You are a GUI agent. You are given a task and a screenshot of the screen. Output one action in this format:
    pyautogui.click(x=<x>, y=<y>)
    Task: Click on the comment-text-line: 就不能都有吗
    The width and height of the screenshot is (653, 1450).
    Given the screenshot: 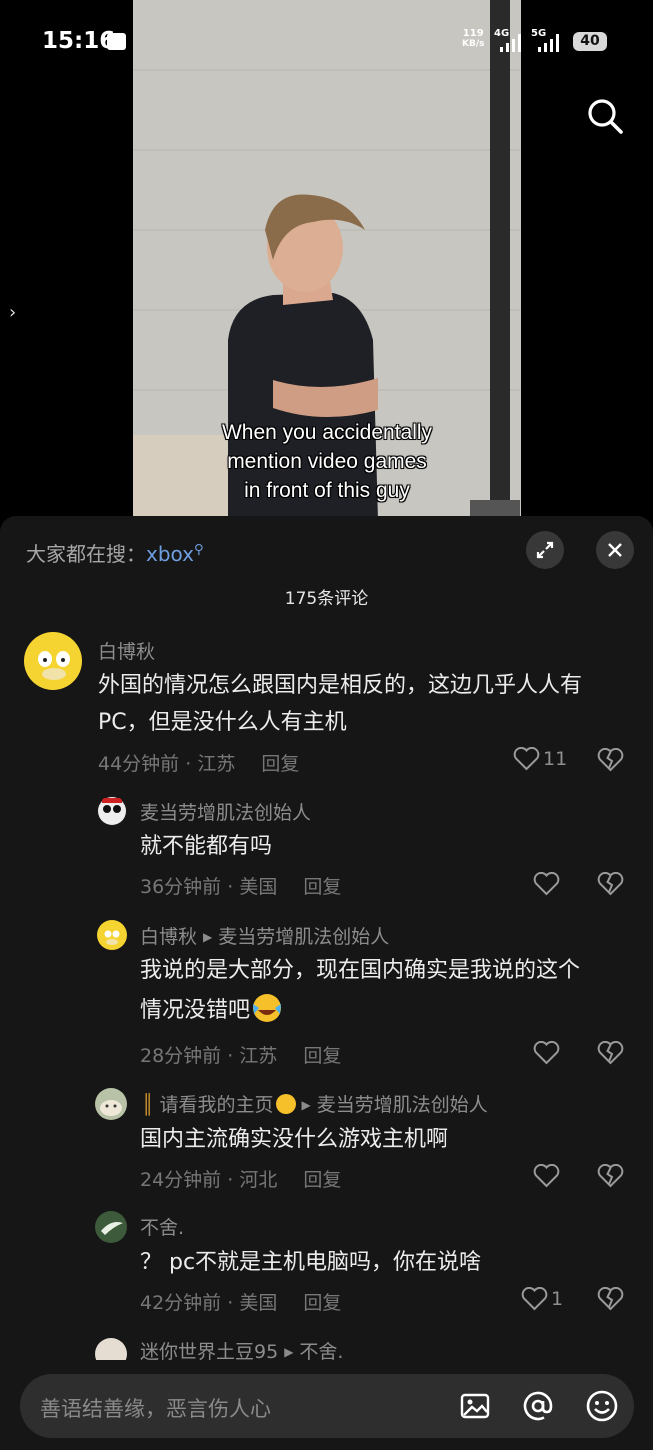 What is the action you would take?
    pyautogui.click(x=206, y=846)
    